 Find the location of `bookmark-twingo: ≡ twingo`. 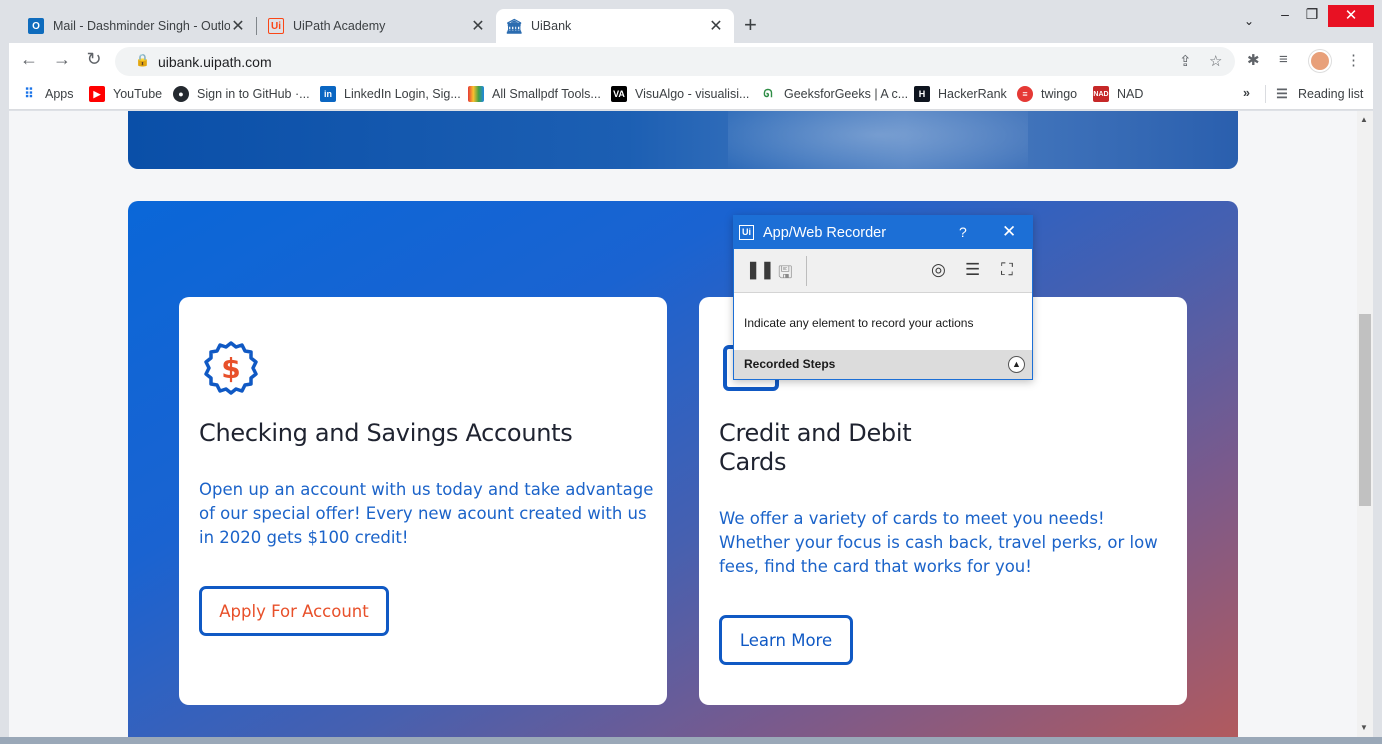

bookmark-twingo: ≡ twingo is located at coordinates (1047, 94).